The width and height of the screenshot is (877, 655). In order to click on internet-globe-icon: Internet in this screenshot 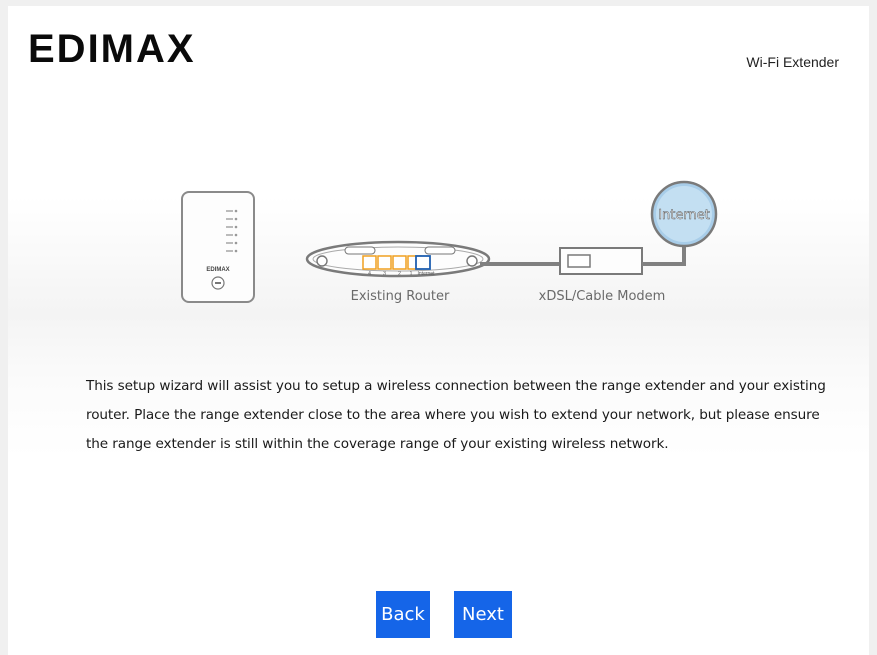, I will do `click(684, 214)`.